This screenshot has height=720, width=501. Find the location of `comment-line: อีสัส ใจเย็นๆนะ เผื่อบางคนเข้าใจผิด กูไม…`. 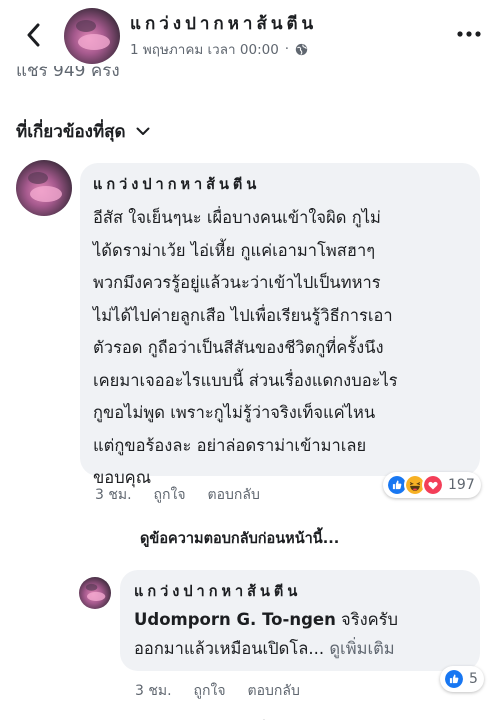

comment-line: อีสัส ใจเย็นๆนะ เผื่อบางคนเข้าใจผิด กูไม… is located at coordinates (237, 217).